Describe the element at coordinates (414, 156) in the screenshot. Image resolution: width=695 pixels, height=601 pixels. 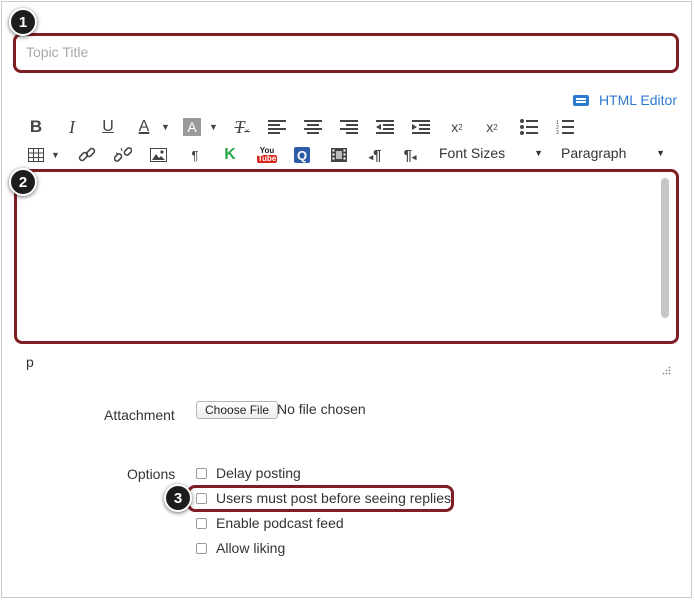
I see `rtl-arrow-icon: ◂` at that location.